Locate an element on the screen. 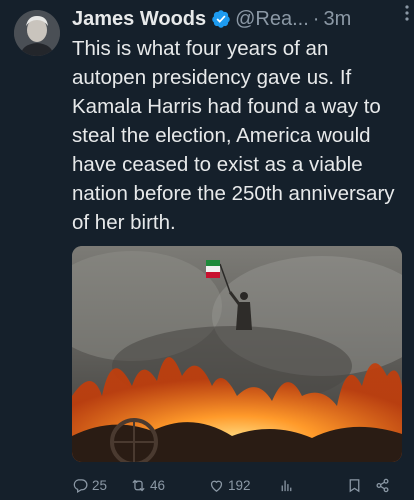  bookmark-icon is located at coordinates (354, 485).